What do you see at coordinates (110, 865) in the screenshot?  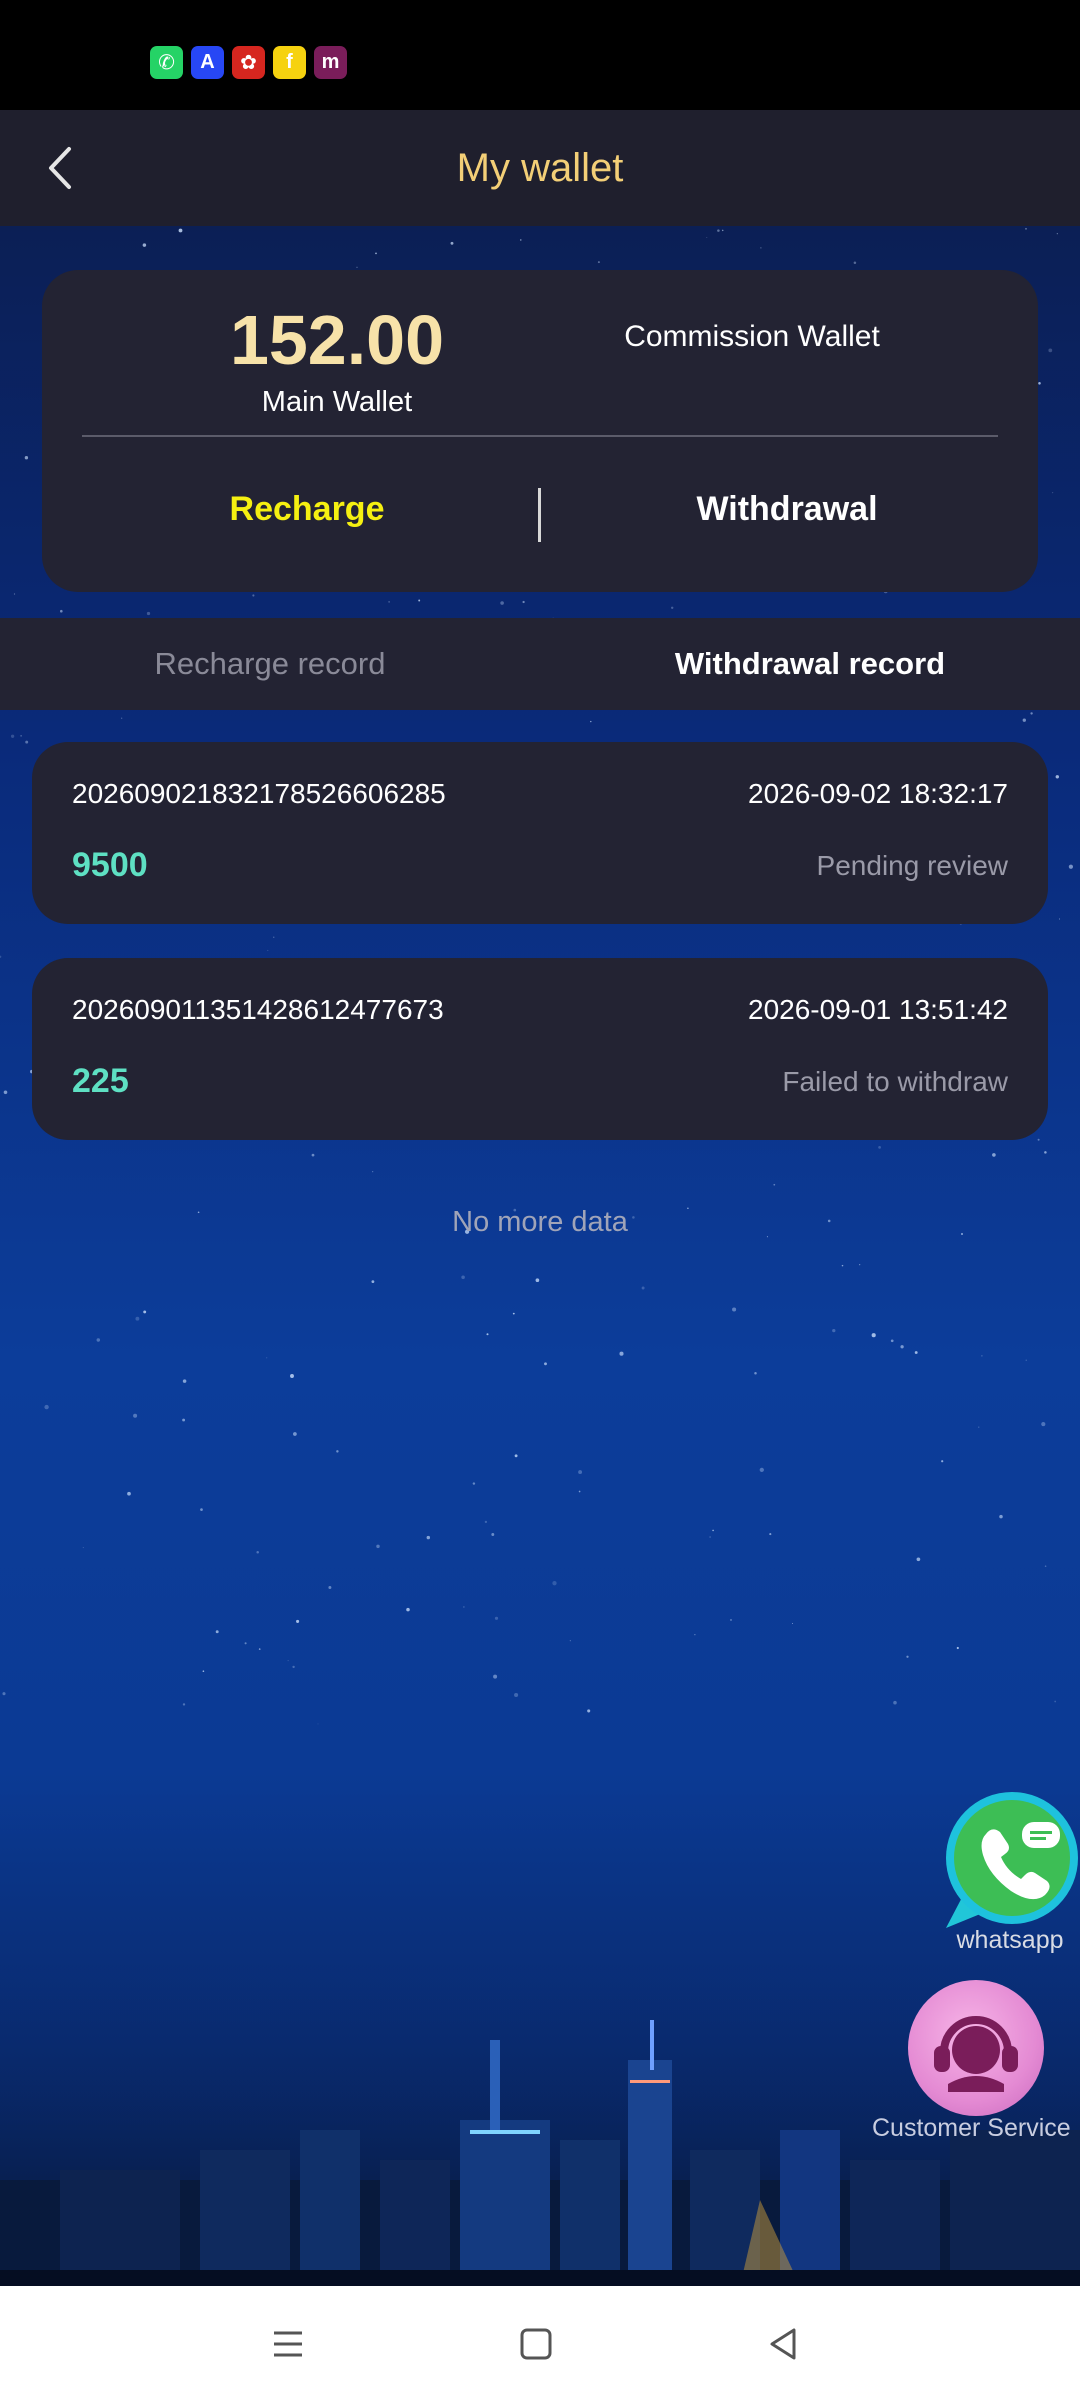 I see `record-amount: 9500` at bounding box center [110, 865].